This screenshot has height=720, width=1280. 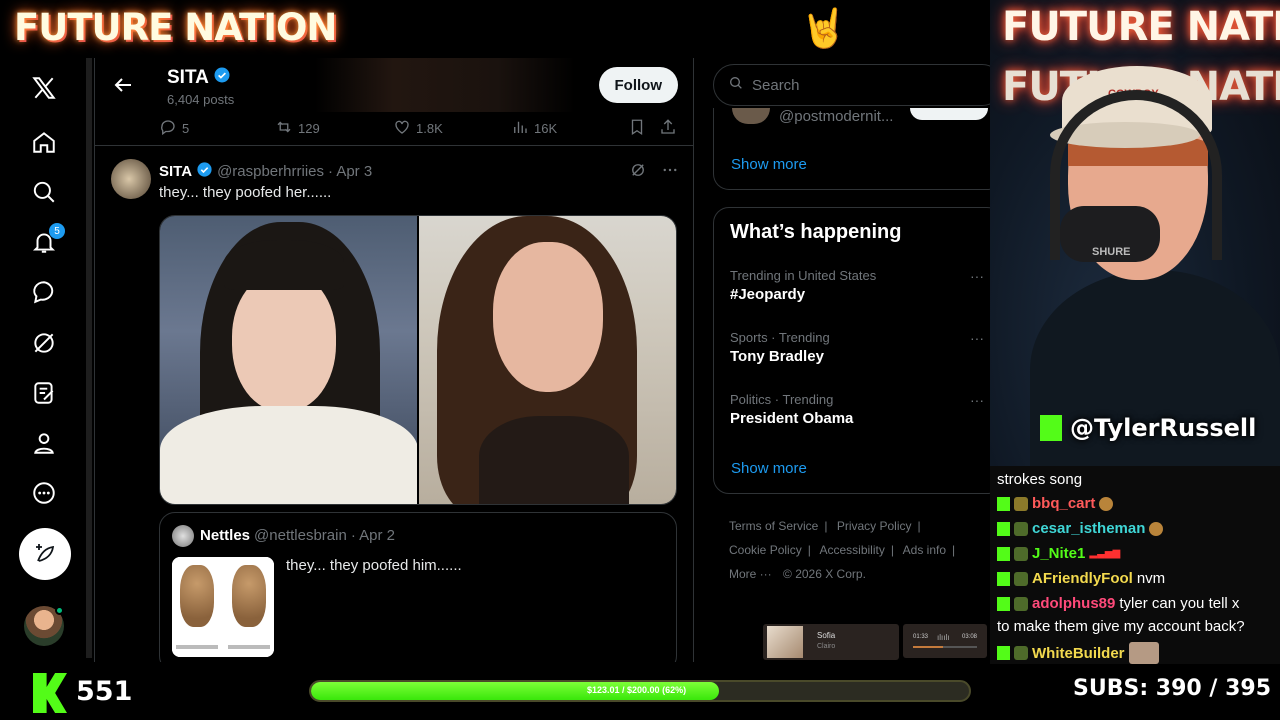 I want to click on emote-icon, so click(x=1106, y=503).